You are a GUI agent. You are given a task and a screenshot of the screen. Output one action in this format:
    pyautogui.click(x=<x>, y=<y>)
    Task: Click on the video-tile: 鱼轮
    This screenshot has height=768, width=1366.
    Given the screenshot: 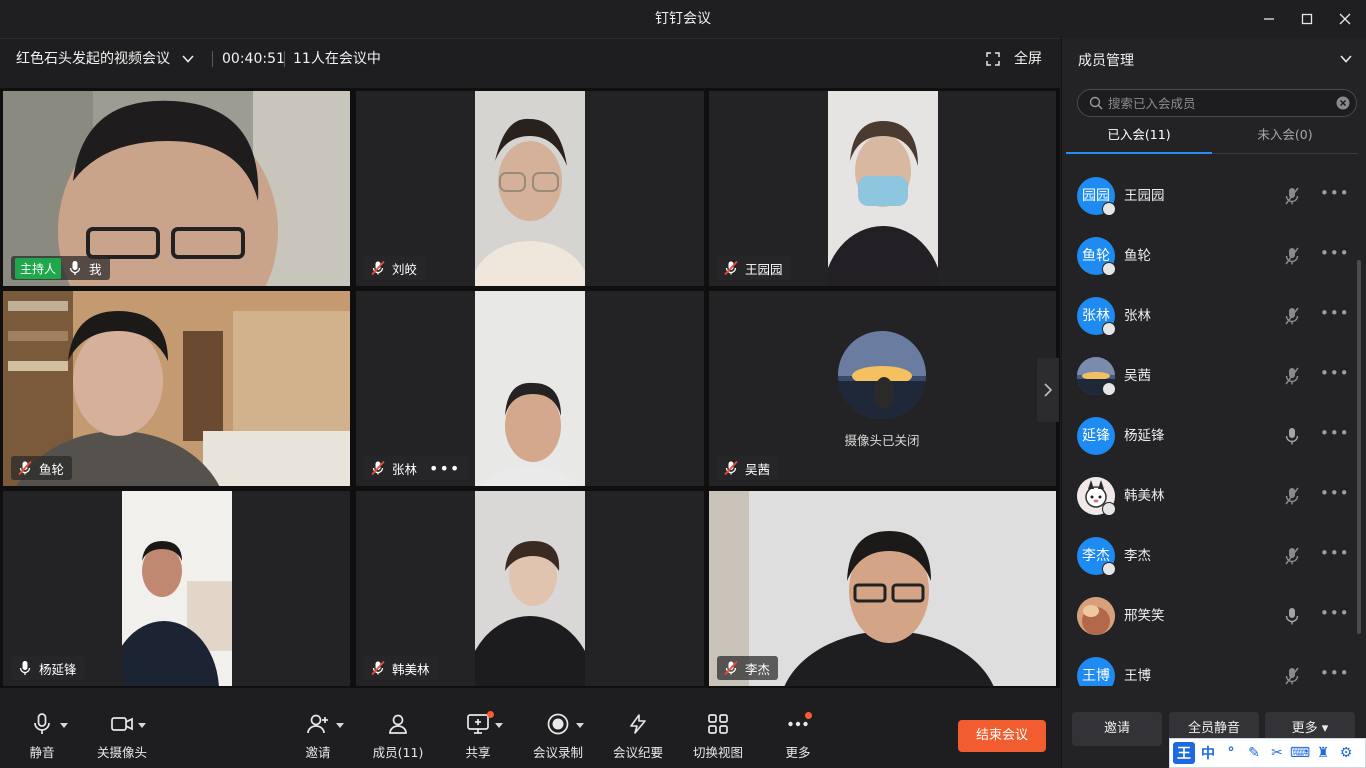 What is the action you would take?
    pyautogui.click(x=176, y=388)
    